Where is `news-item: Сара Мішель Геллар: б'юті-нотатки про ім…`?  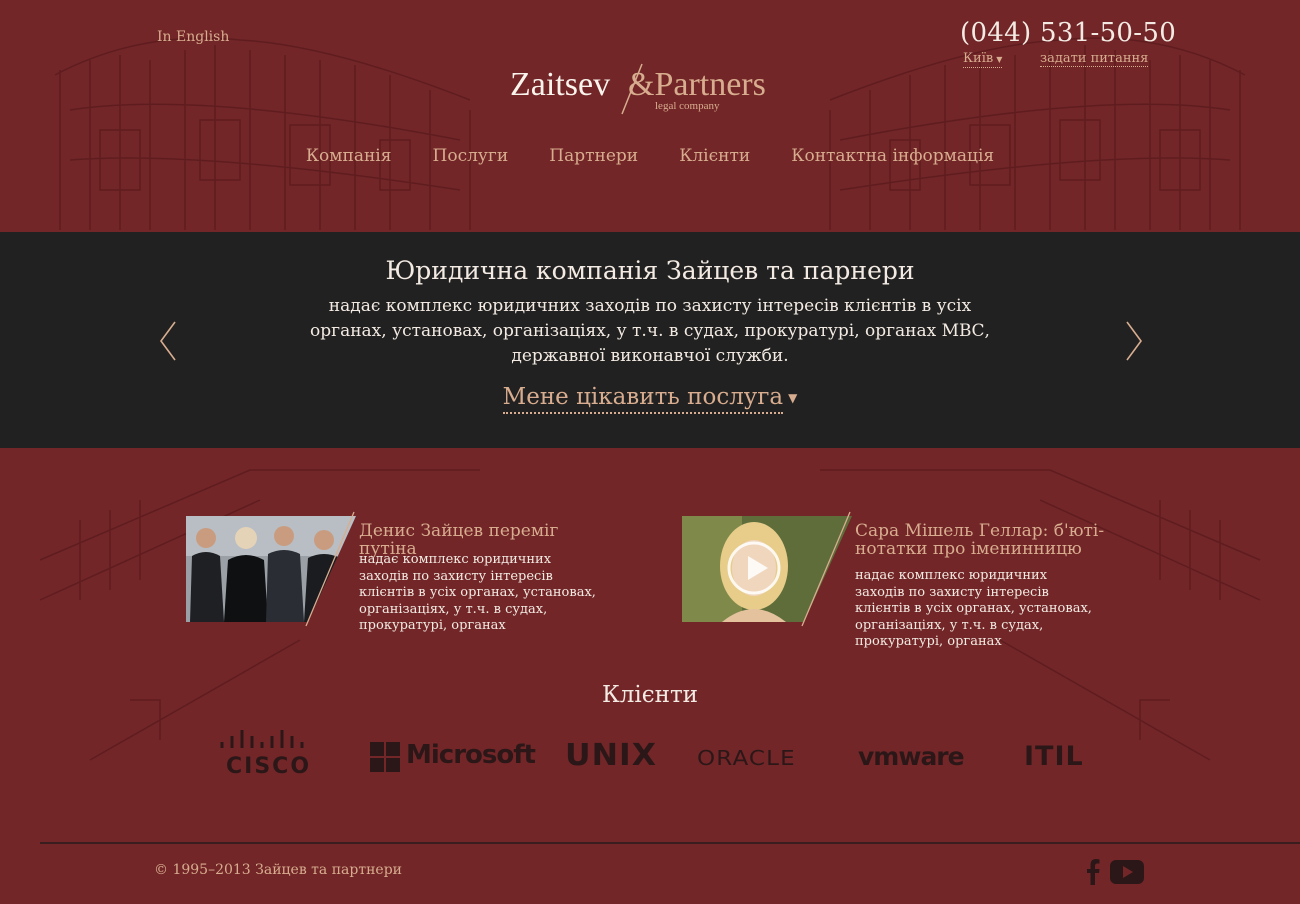
news-item: Сара Мішель Геллар: б'юті-нотатки про ім… is located at coordinates (902, 580).